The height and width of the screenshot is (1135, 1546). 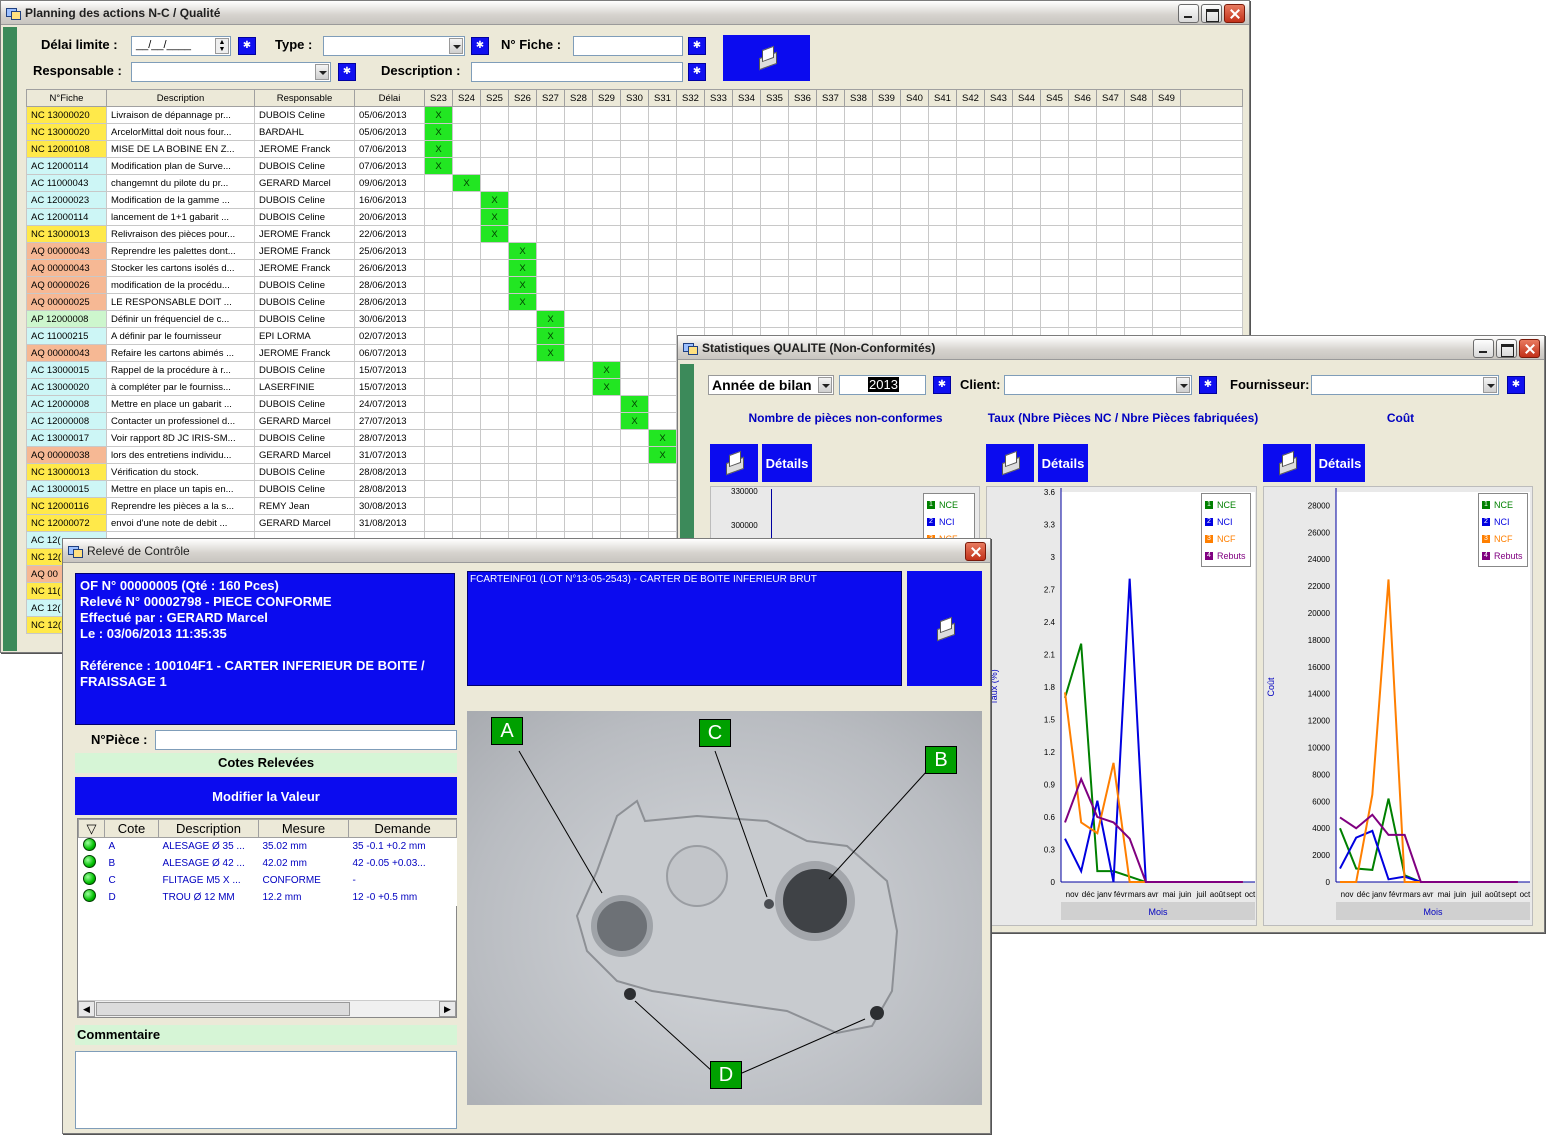 I want to click on scroll-right-icon: ▶, so click(x=447, y=1009).